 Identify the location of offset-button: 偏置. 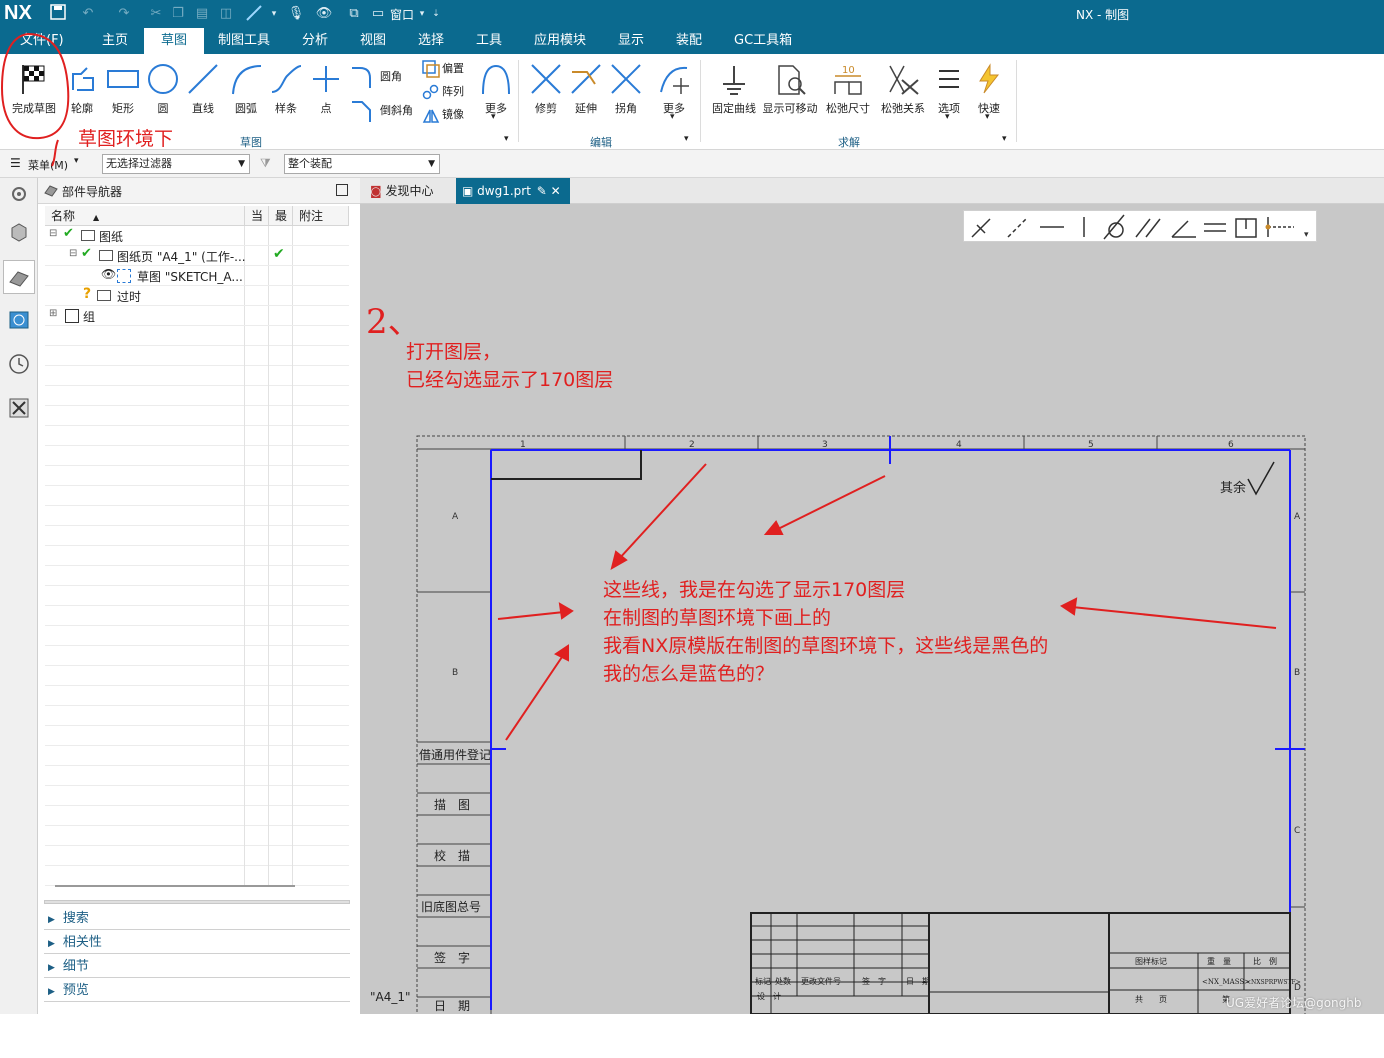
(453, 69).